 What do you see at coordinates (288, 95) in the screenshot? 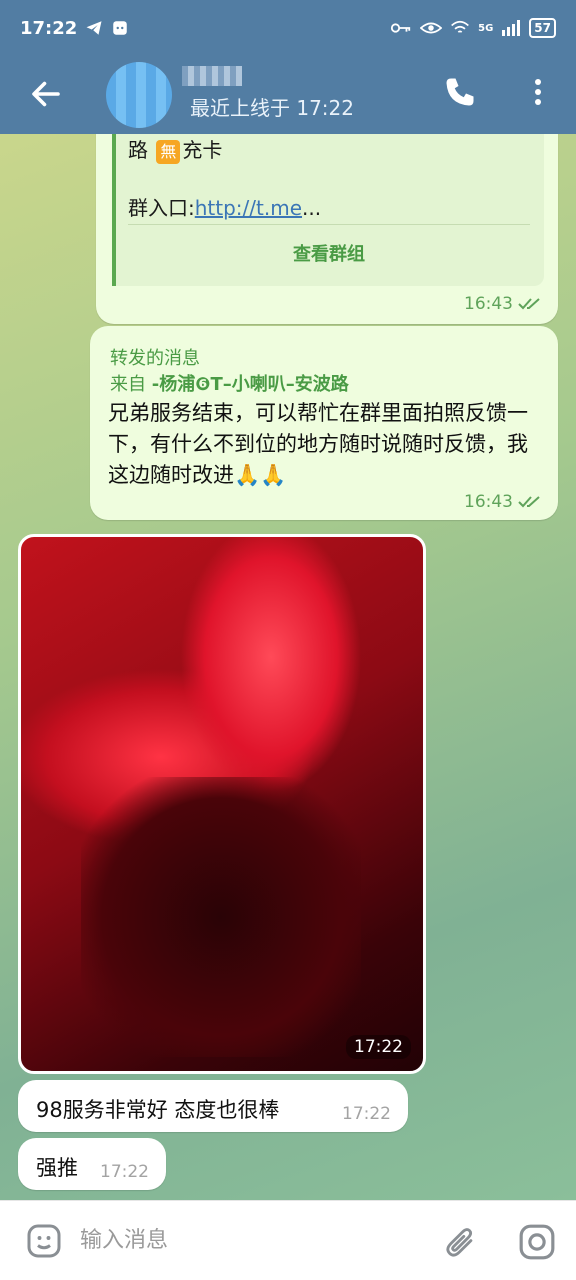
I see `chat-header: 最近上线于 17:22` at bounding box center [288, 95].